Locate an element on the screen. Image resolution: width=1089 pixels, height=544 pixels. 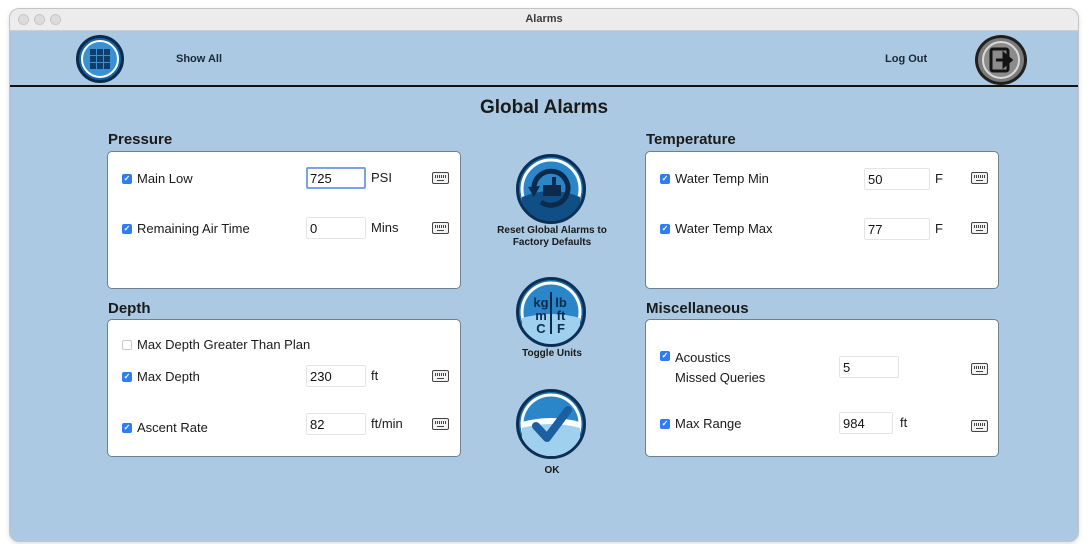
reset-defaults-button is located at coordinates (551, 189).